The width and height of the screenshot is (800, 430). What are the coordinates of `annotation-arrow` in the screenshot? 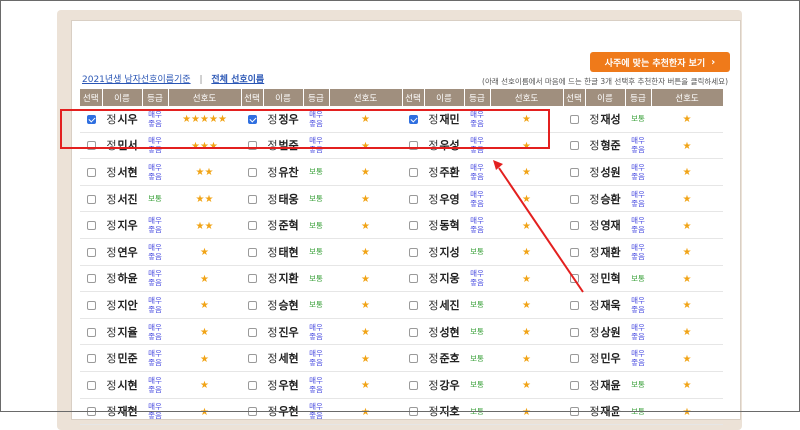 It's located at (538, 226).